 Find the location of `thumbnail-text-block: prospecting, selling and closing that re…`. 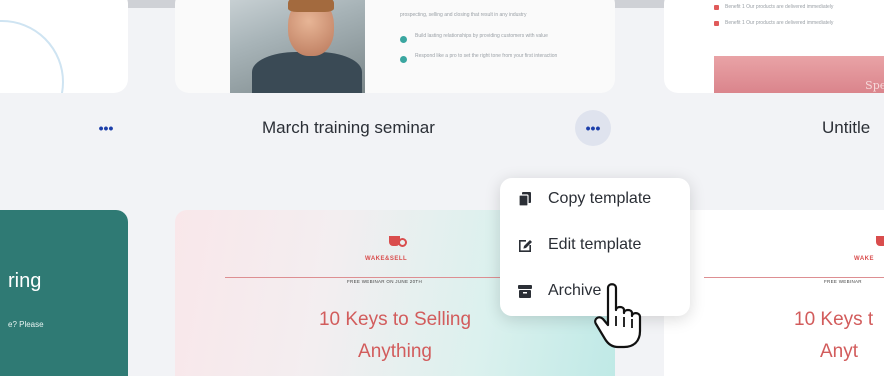

thumbnail-text-block: prospecting, selling and closing that re… is located at coordinates (500, 42).